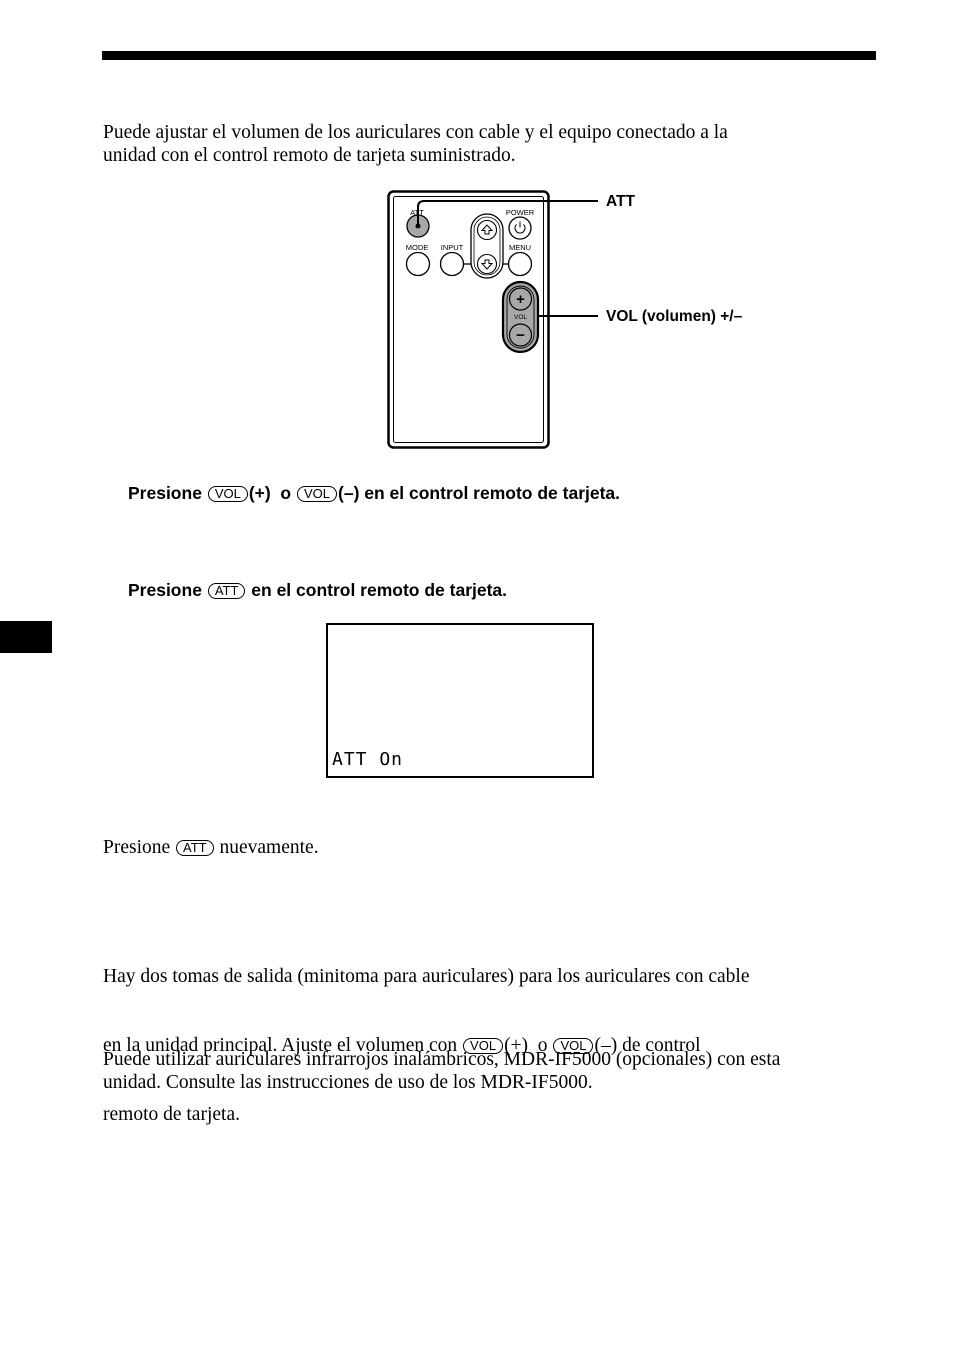  What do you see at coordinates (621, 201) in the screenshot?
I see `att-callout: ATT` at bounding box center [621, 201].